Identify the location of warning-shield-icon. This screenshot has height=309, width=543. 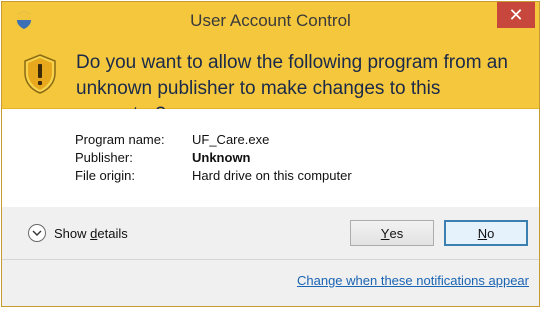
(40, 74).